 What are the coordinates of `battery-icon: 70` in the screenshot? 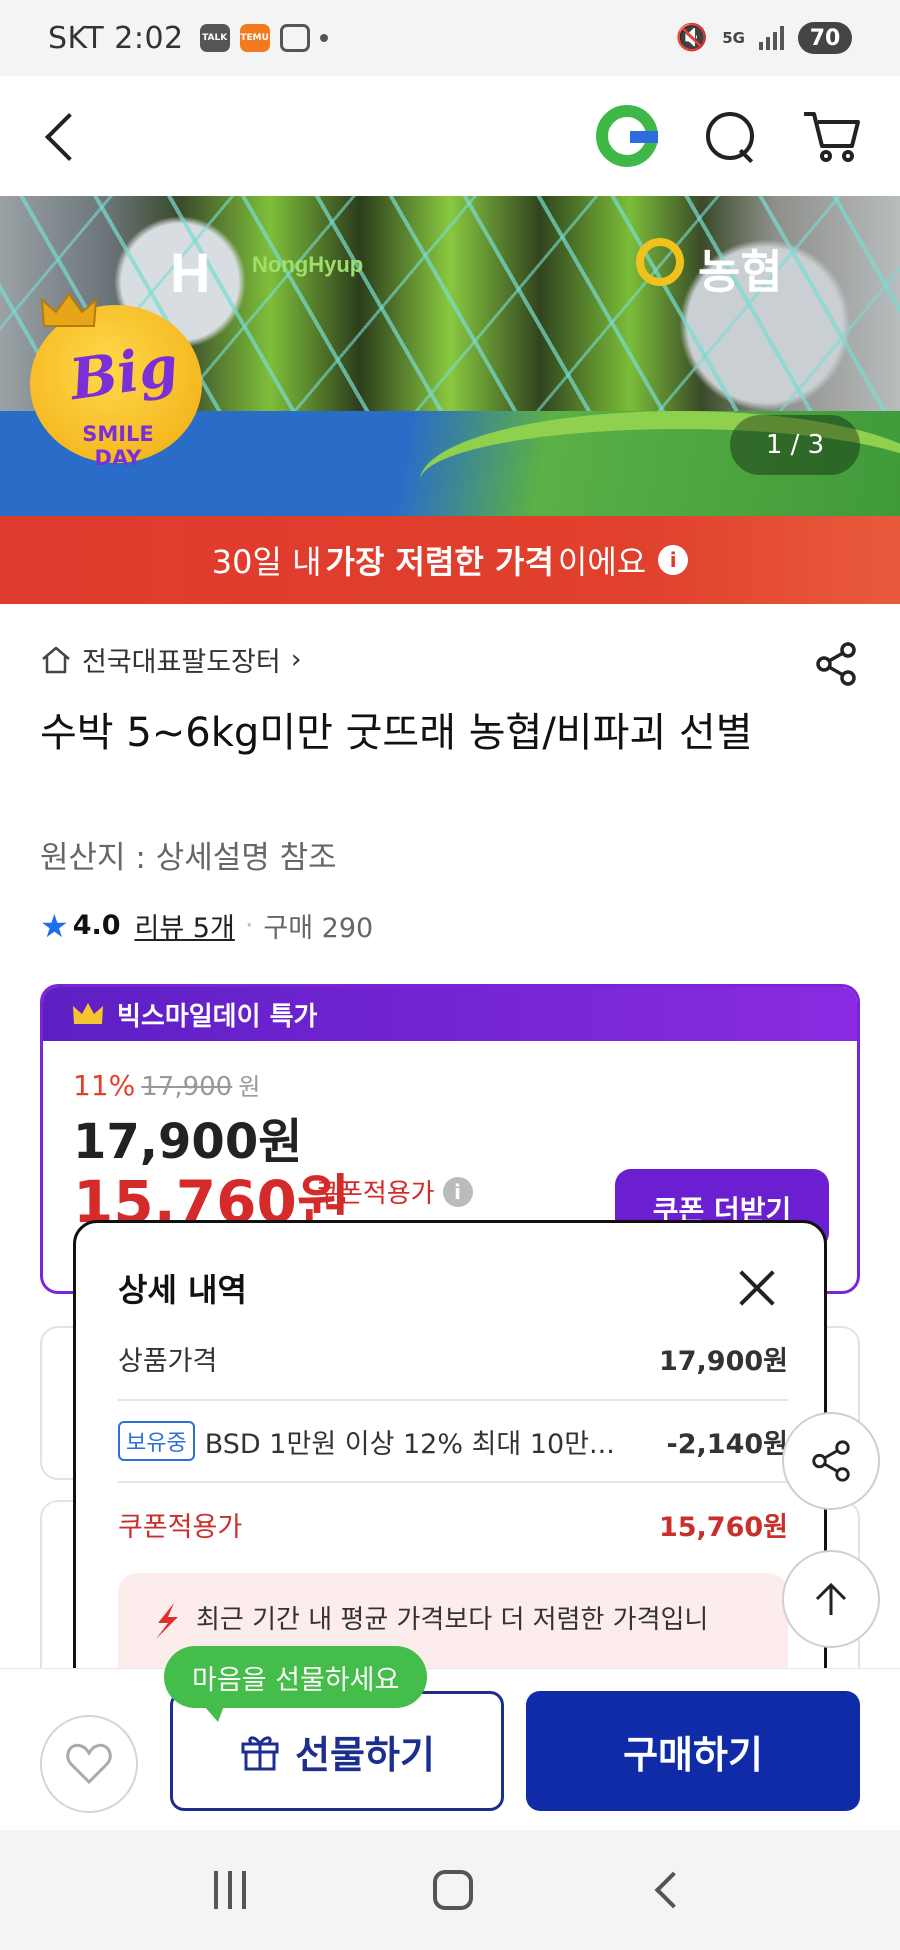 It's located at (825, 38).